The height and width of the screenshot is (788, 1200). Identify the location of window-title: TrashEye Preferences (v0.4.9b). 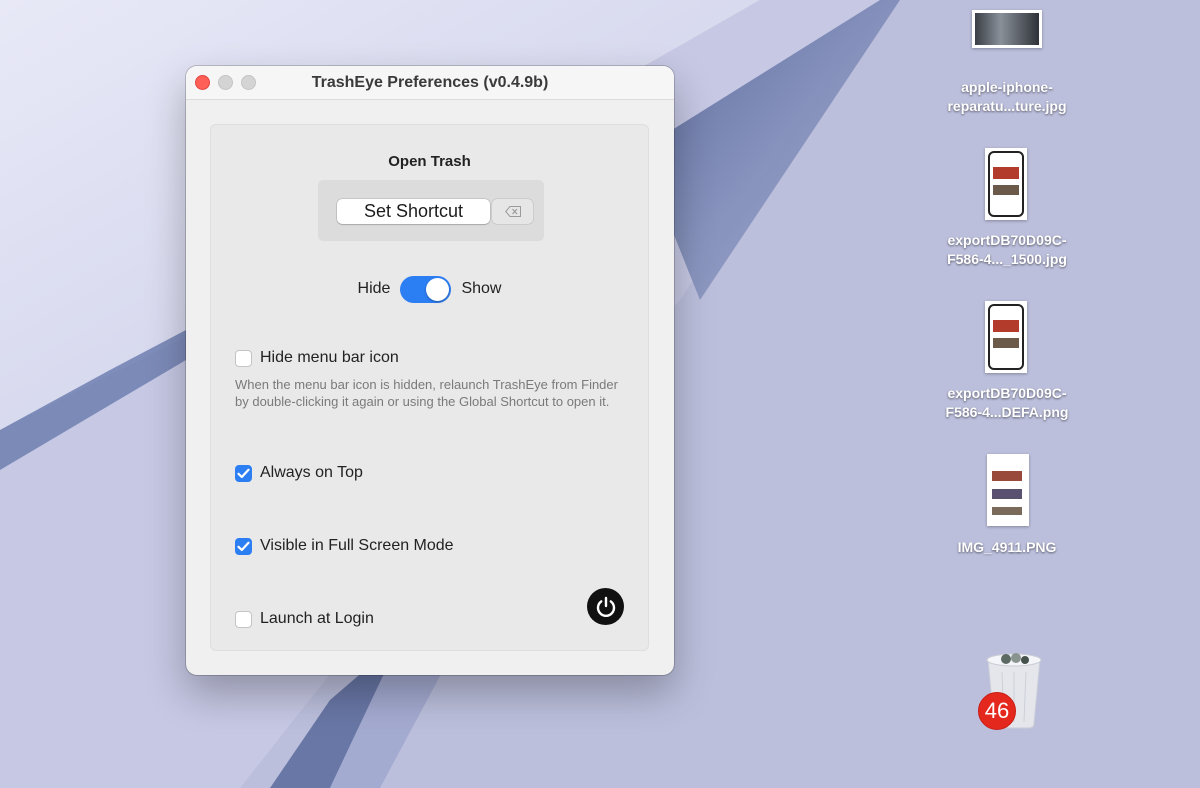
(430, 82).